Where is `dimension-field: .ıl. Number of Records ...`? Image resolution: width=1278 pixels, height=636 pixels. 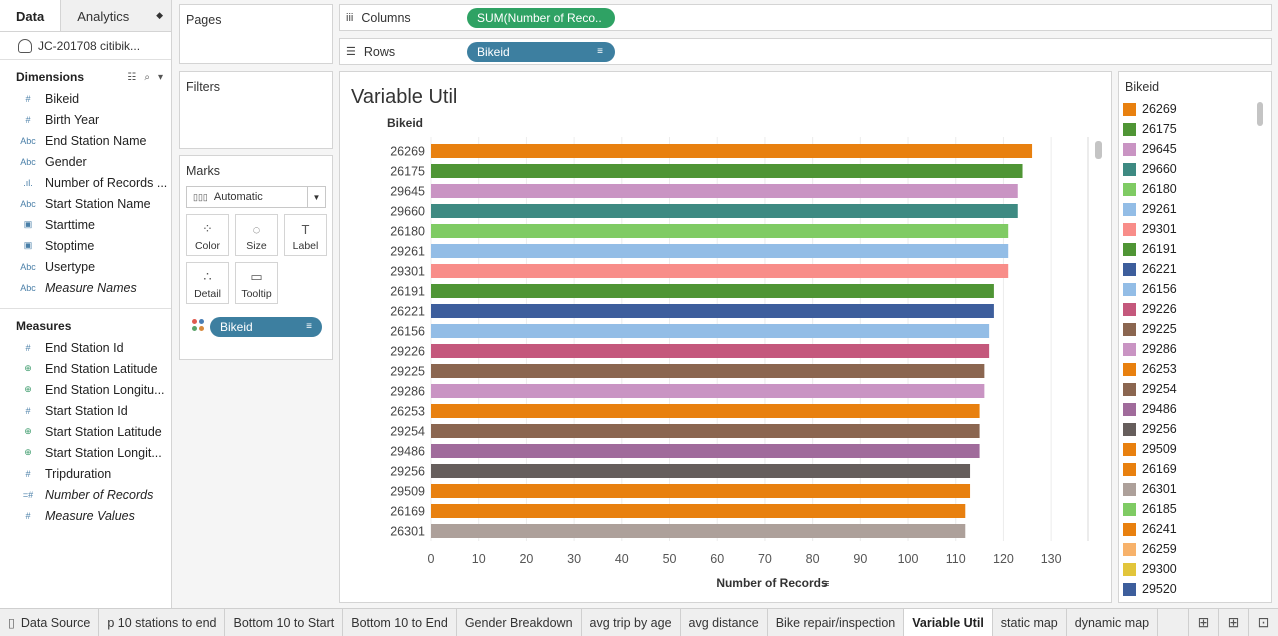
dimension-field: .ıl. Number of Records ... is located at coordinates (85, 182).